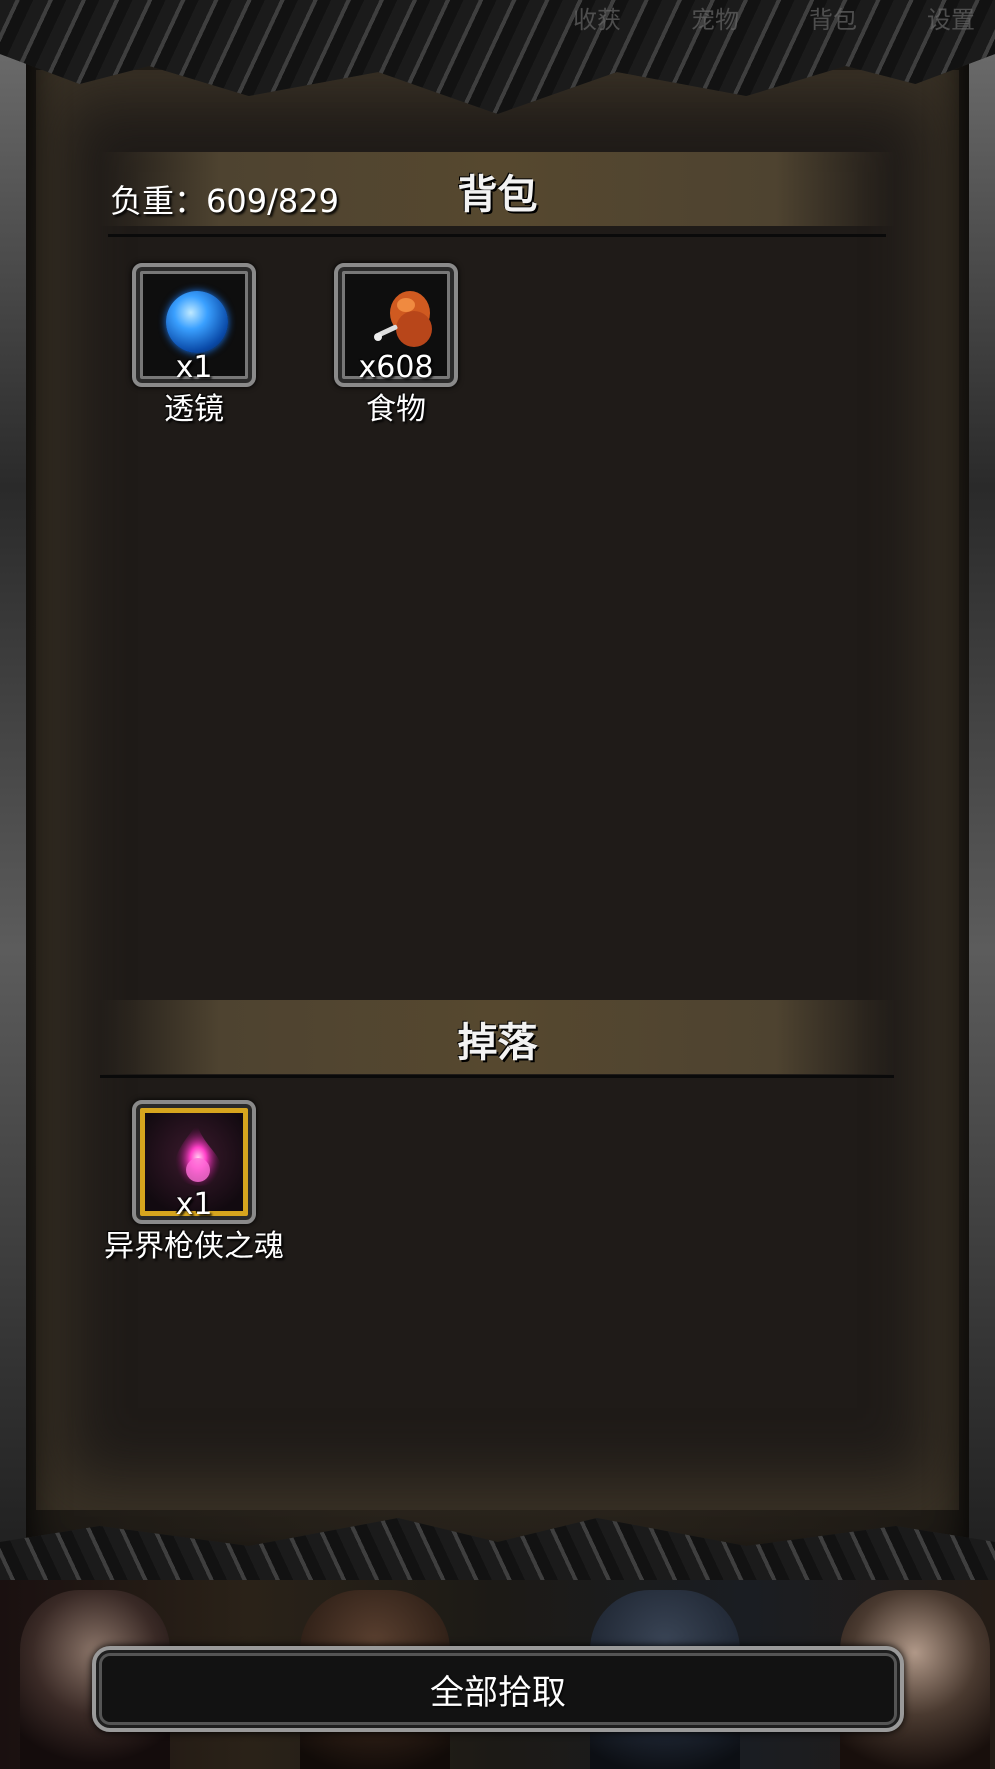 The image size is (995, 1769). What do you see at coordinates (715, 17) in the screenshot?
I see `tab-pet: 宠物` at bounding box center [715, 17].